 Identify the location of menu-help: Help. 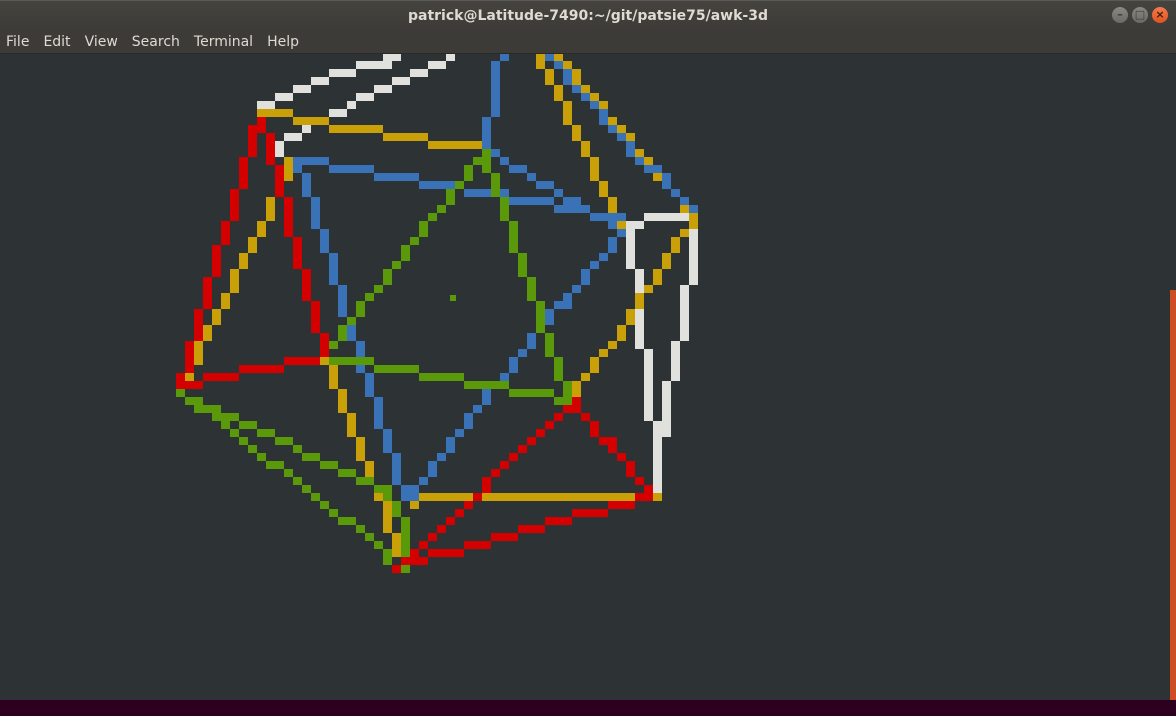
(283, 42).